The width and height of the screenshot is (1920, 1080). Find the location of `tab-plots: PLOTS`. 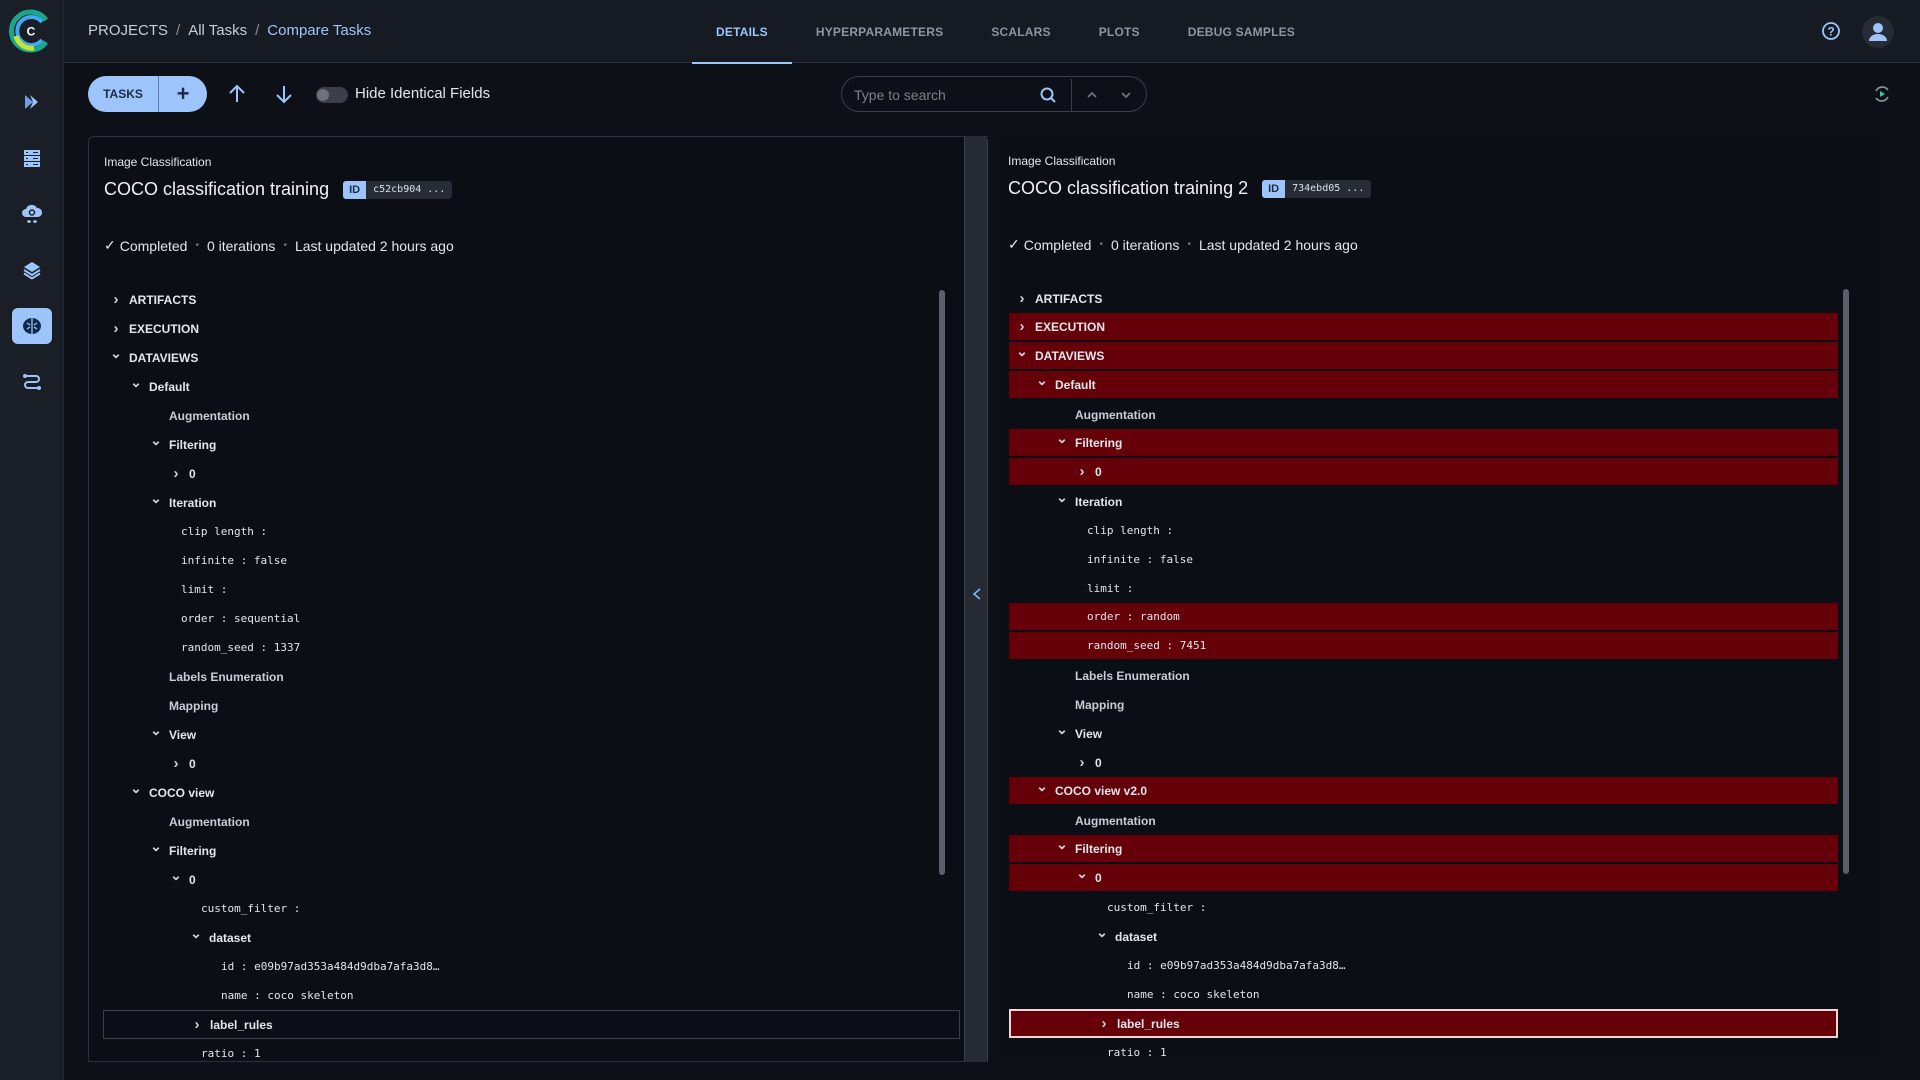

tab-plots: PLOTS is located at coordinates (1119, 31).